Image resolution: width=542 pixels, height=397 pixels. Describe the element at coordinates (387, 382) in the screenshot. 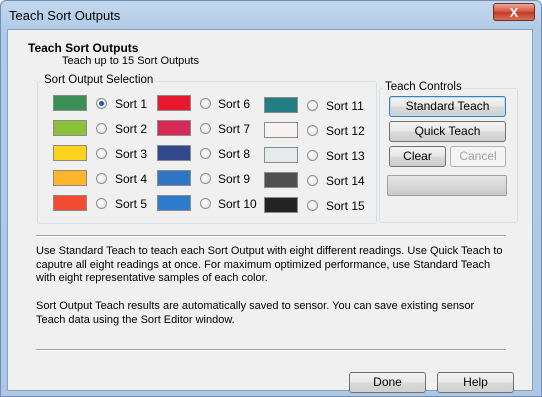

I see `done-button: Done` at that location.